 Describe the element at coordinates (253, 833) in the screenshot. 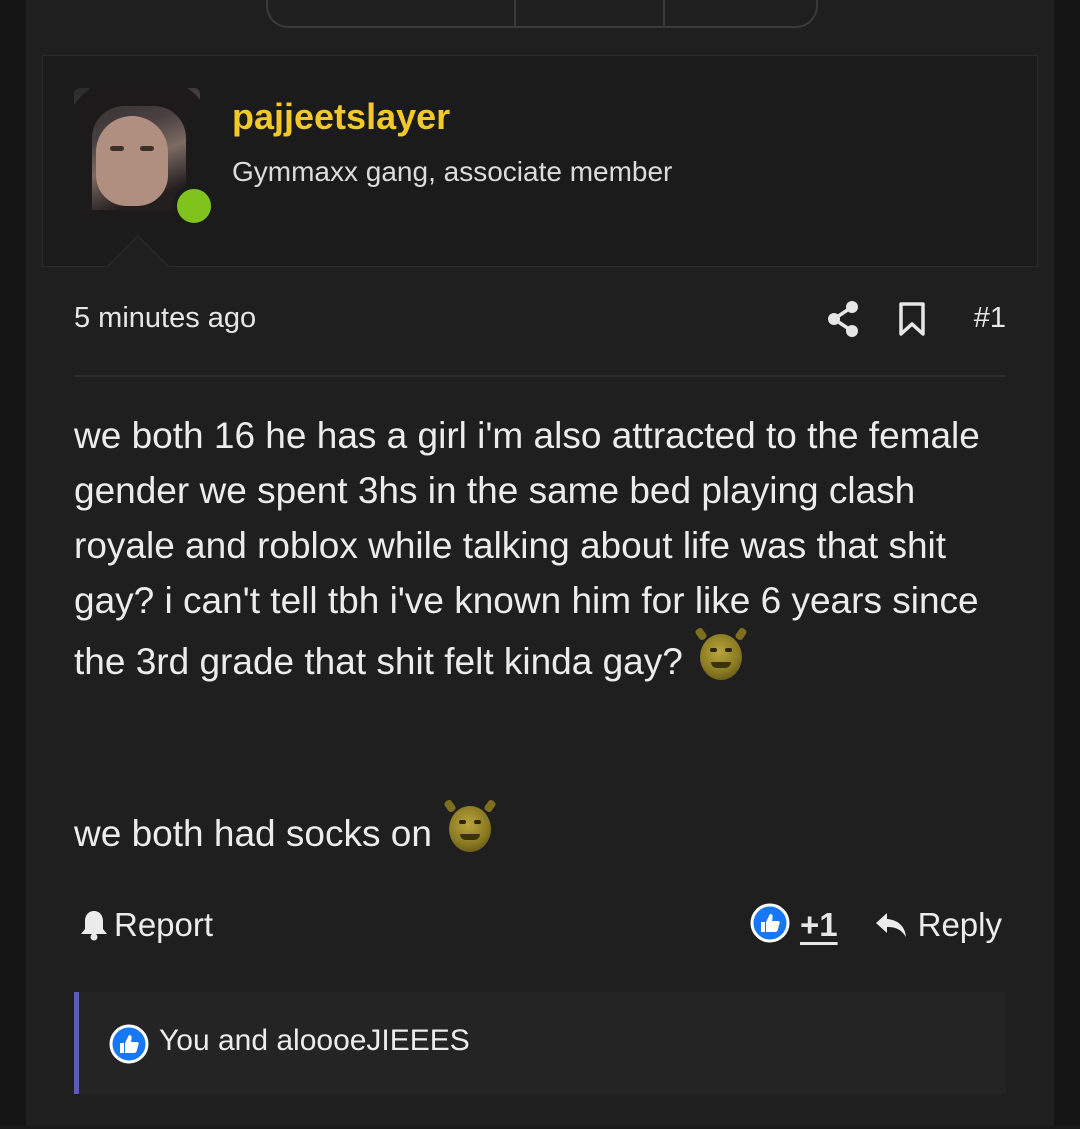

I see `post-body-text-2: we both had socks on` at that location.